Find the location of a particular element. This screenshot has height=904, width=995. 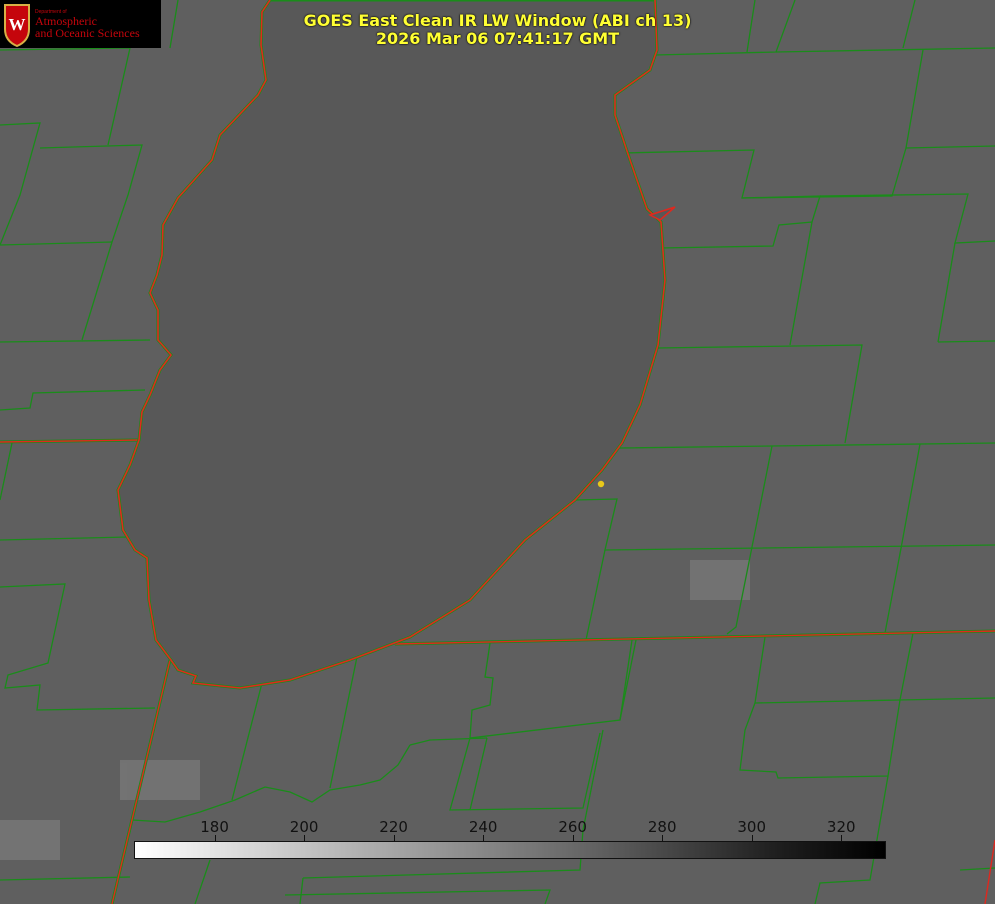

colorbar-tick-label: 180 is located at coordinates (214, 827).